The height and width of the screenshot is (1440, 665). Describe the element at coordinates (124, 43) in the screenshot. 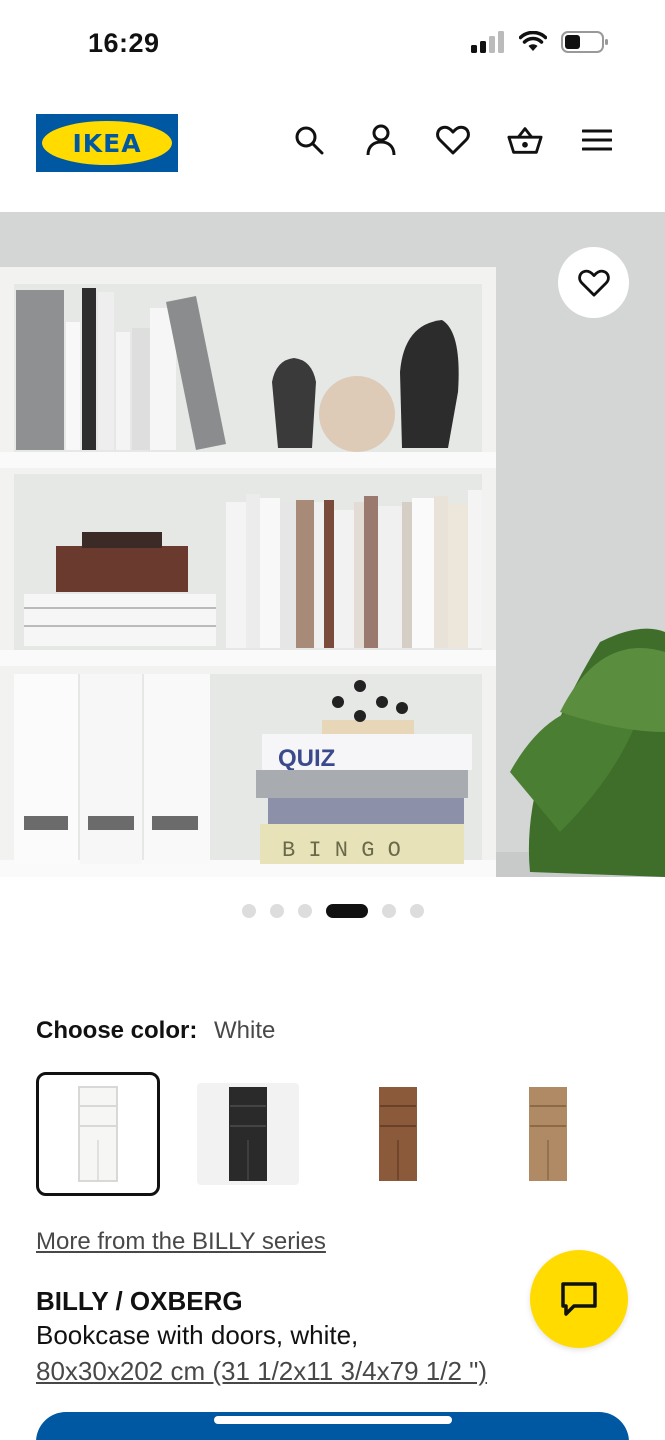

I see `status-time: 16:29` at that location.